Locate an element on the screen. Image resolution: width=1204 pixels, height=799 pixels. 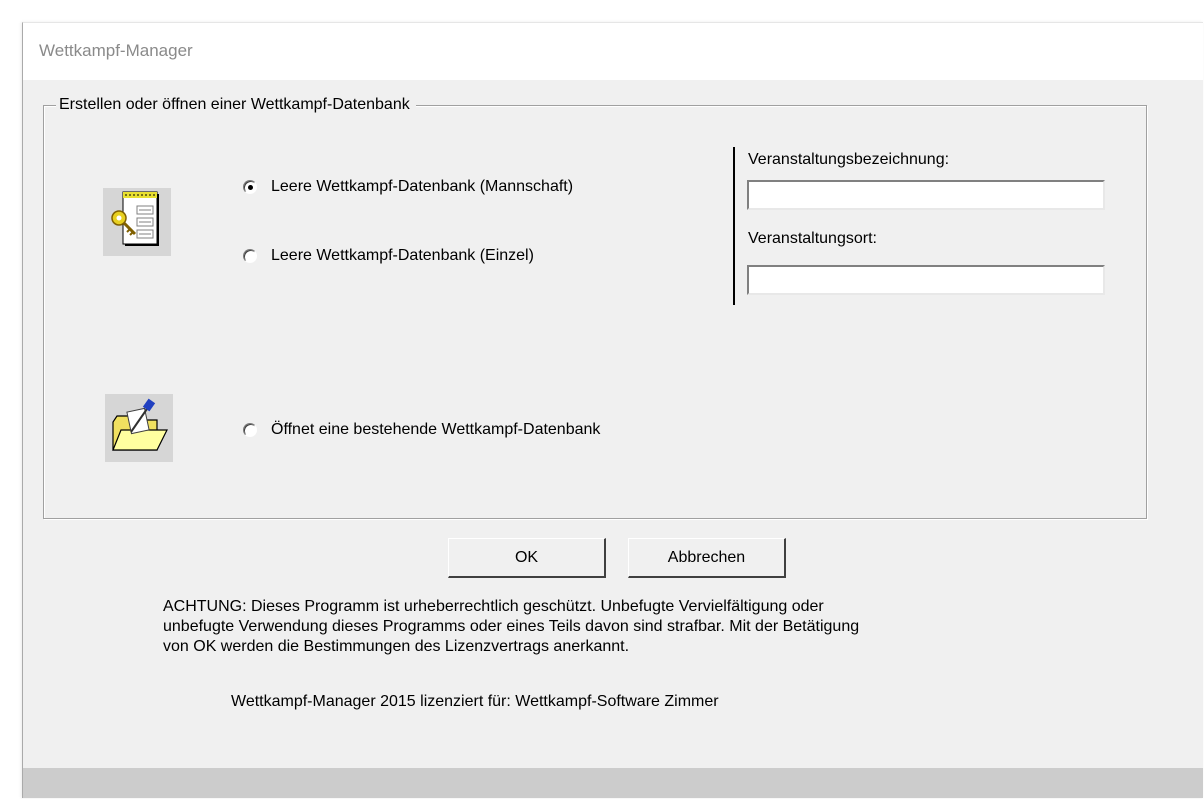
window-title: Wettkampf-Manager is located at coordinates (116, 50).